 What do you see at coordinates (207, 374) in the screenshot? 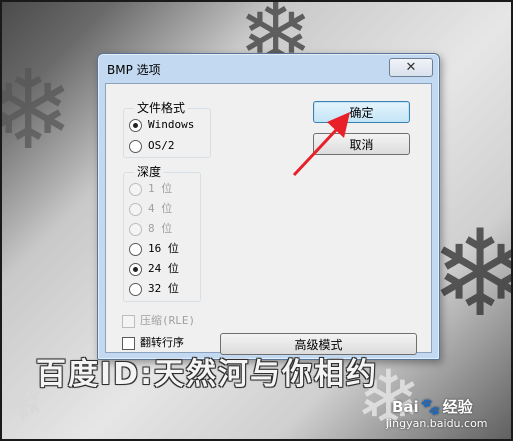
I see `watermark-text: 百度ID:天然河与你相约` at bounding box center [207, 374].